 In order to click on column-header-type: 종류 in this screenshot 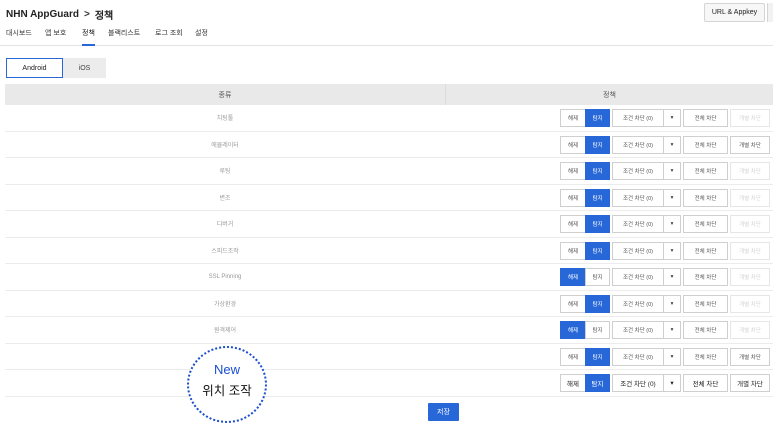, I will do `click(225, 95)`.